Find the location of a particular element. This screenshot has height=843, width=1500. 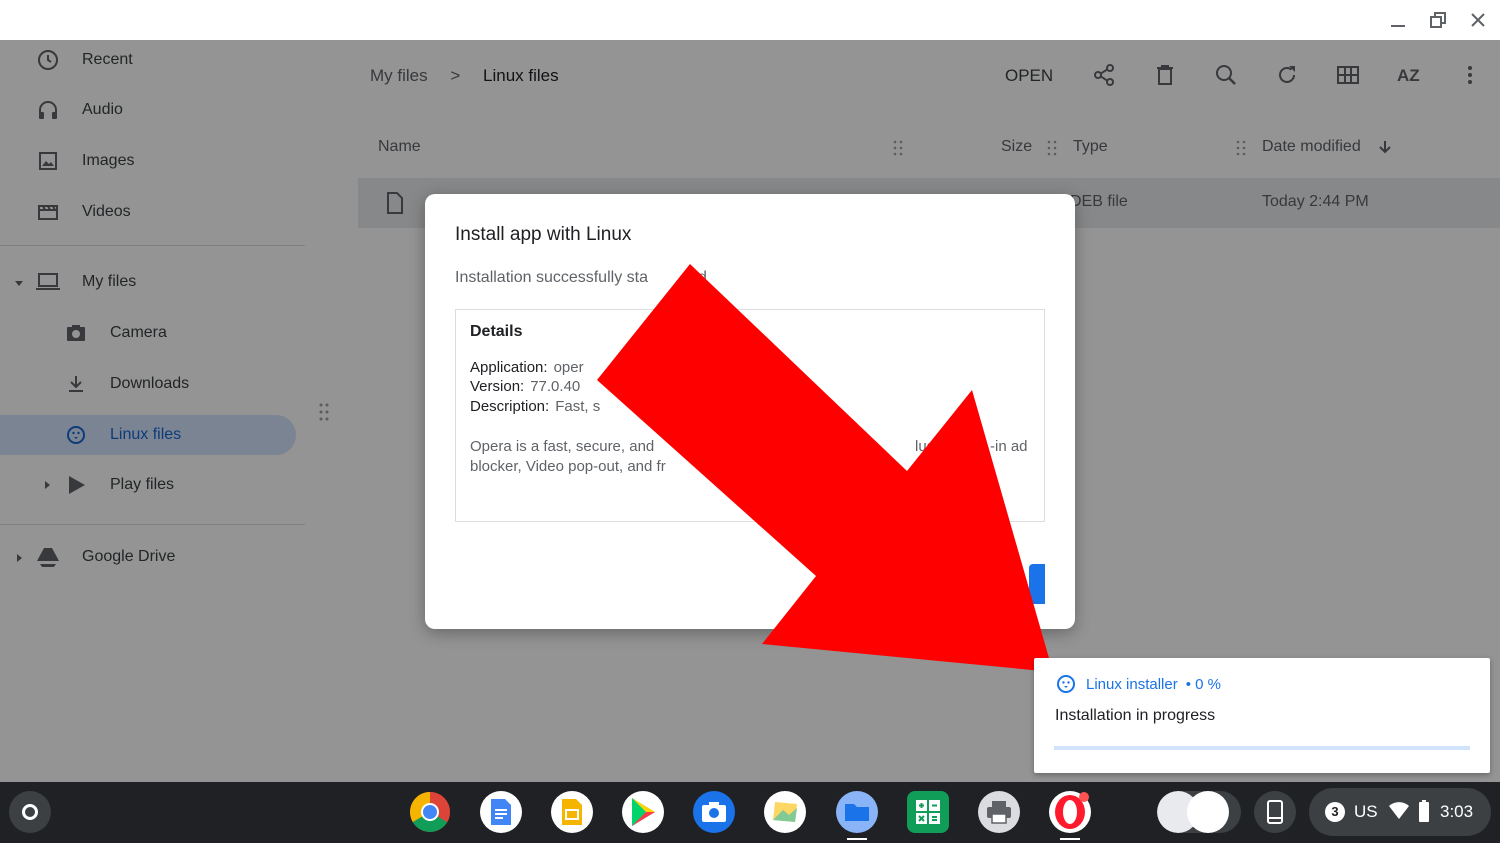

description-line-2: blocker, Video pop-out, and fr is located at coordinates (568, 466).